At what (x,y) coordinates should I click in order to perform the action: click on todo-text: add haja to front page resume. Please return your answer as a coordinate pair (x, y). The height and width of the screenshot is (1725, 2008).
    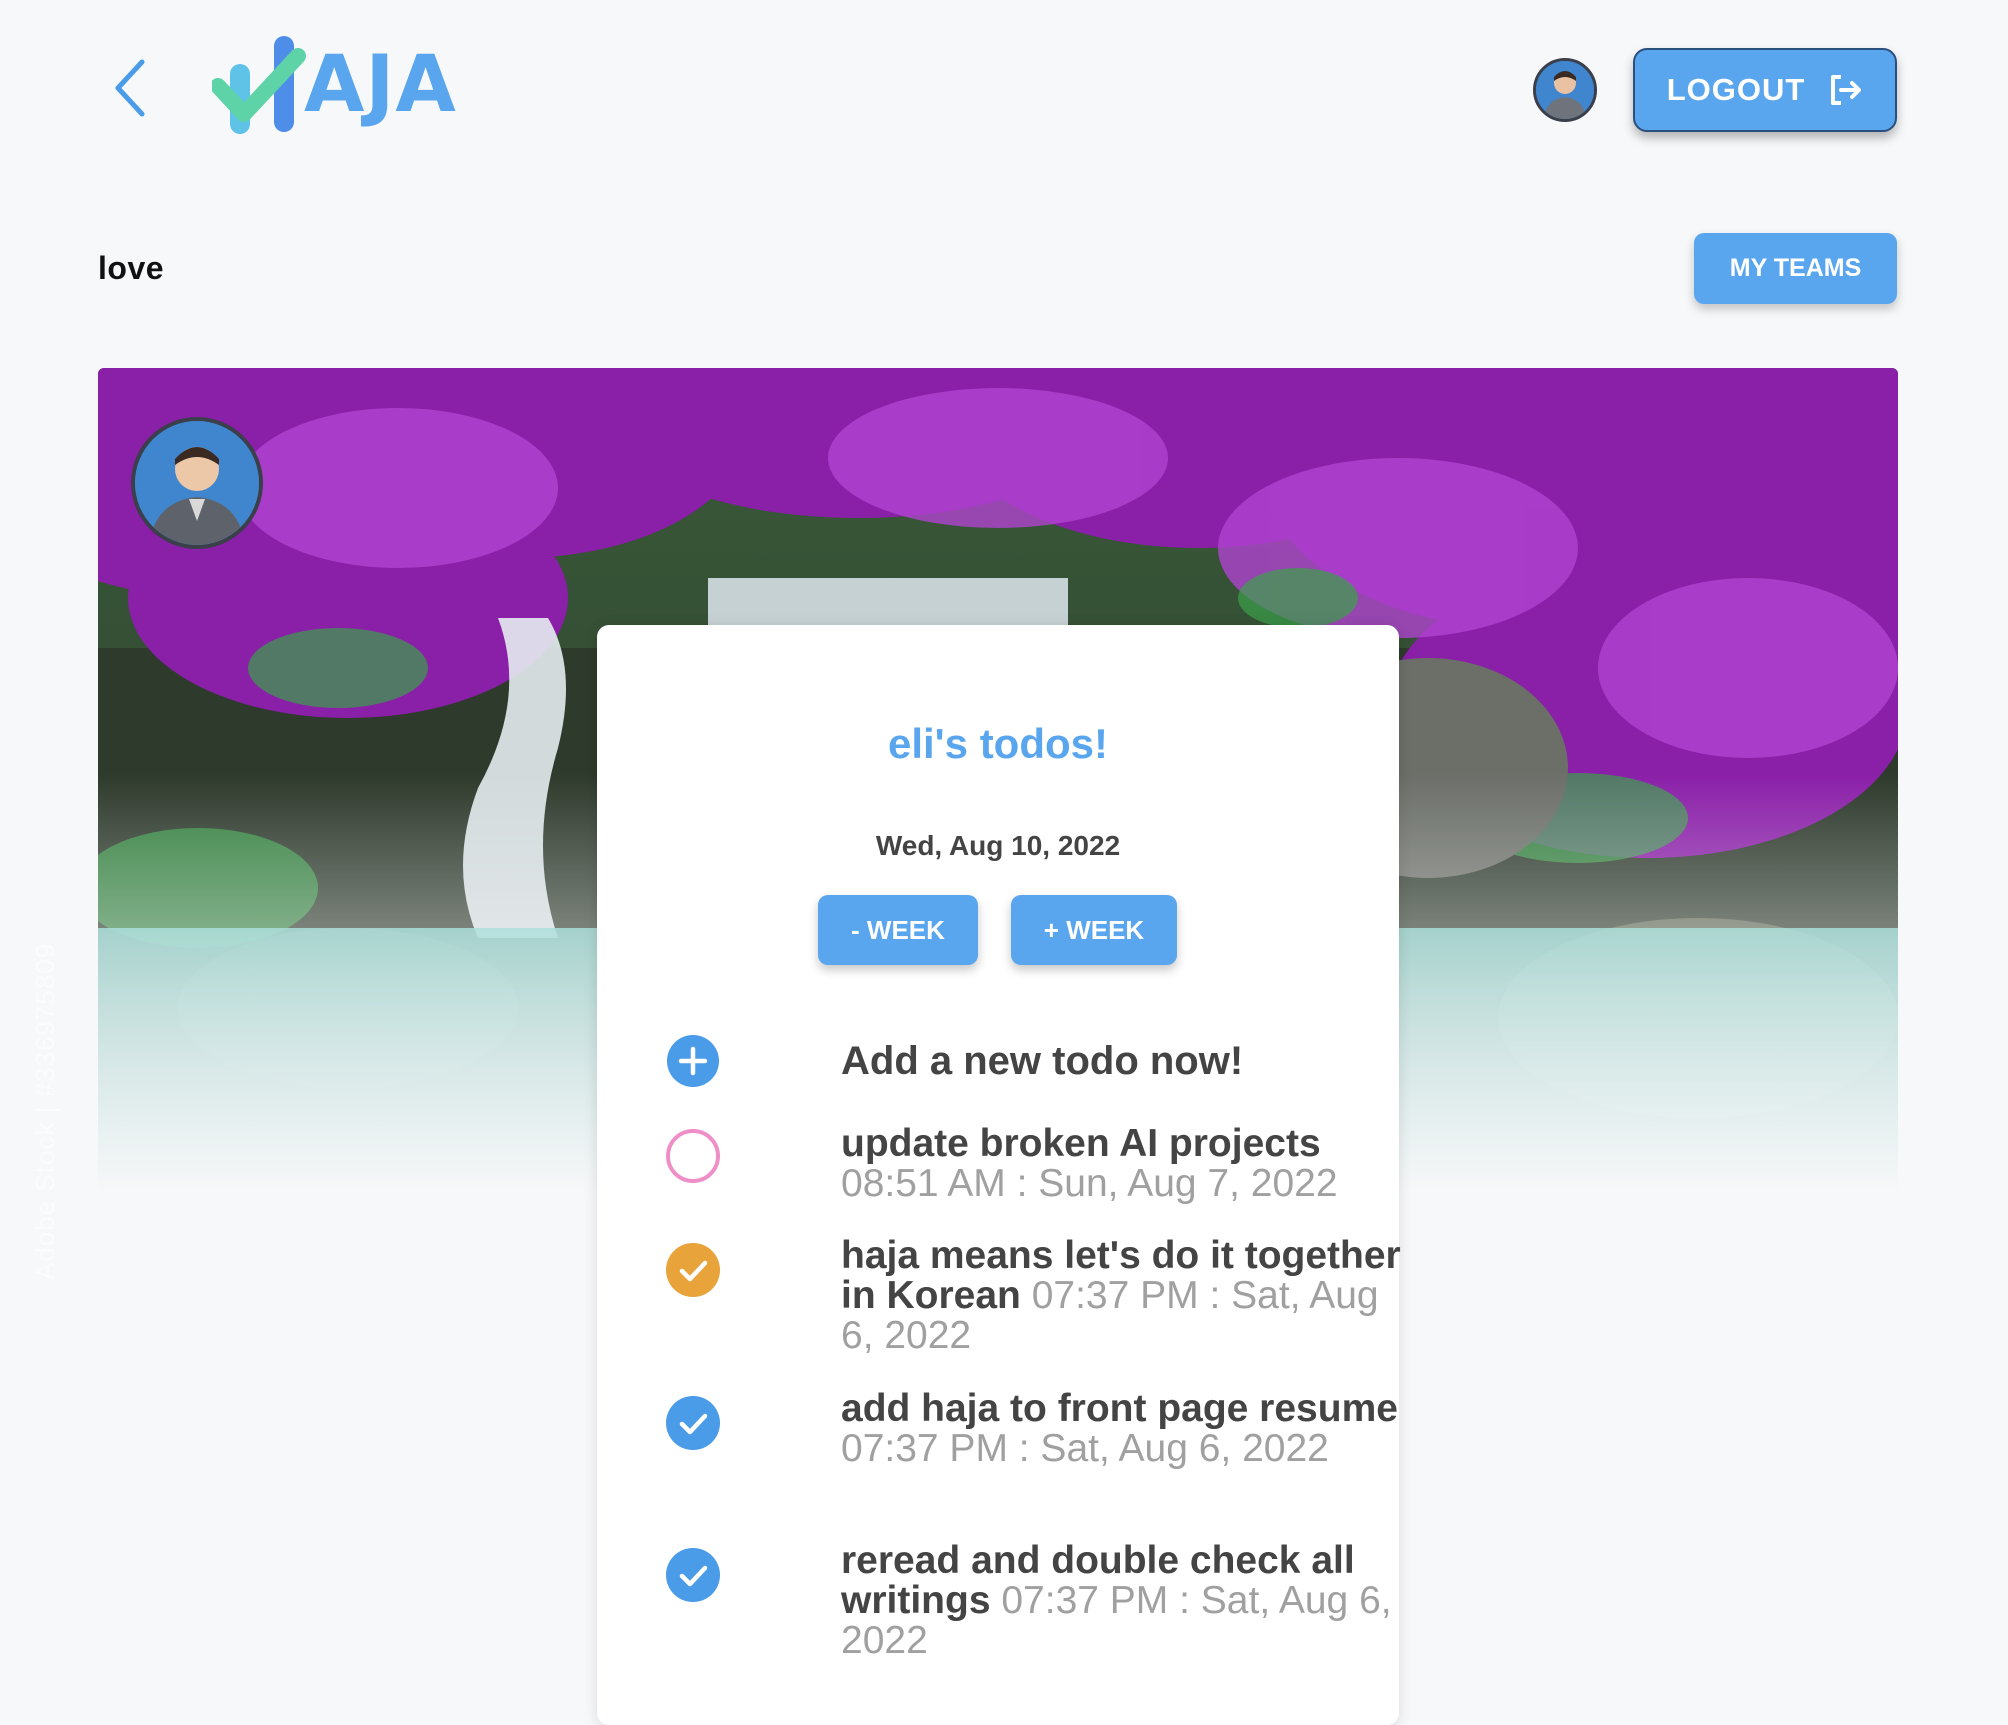
    Looking at the image, I should click on (1119, 1408).